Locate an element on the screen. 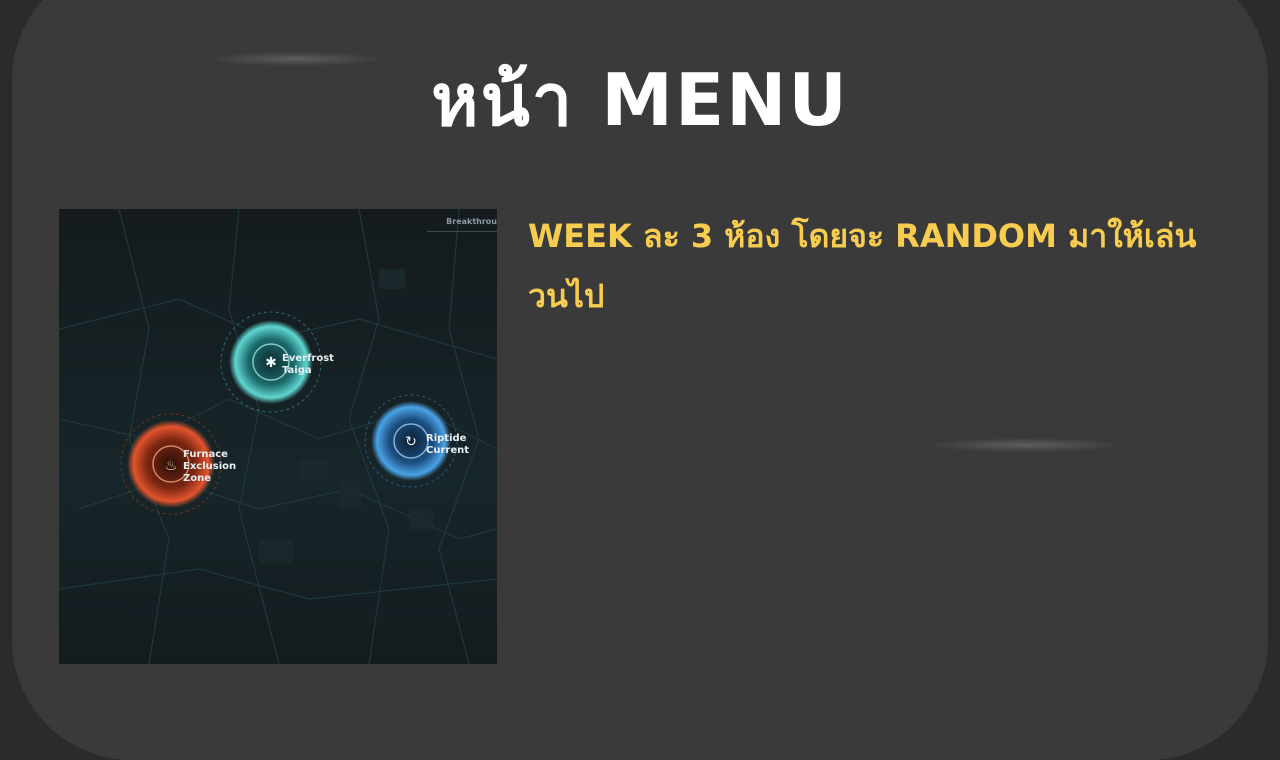  node-label: Everfrost is located at coordinates (308, 358).